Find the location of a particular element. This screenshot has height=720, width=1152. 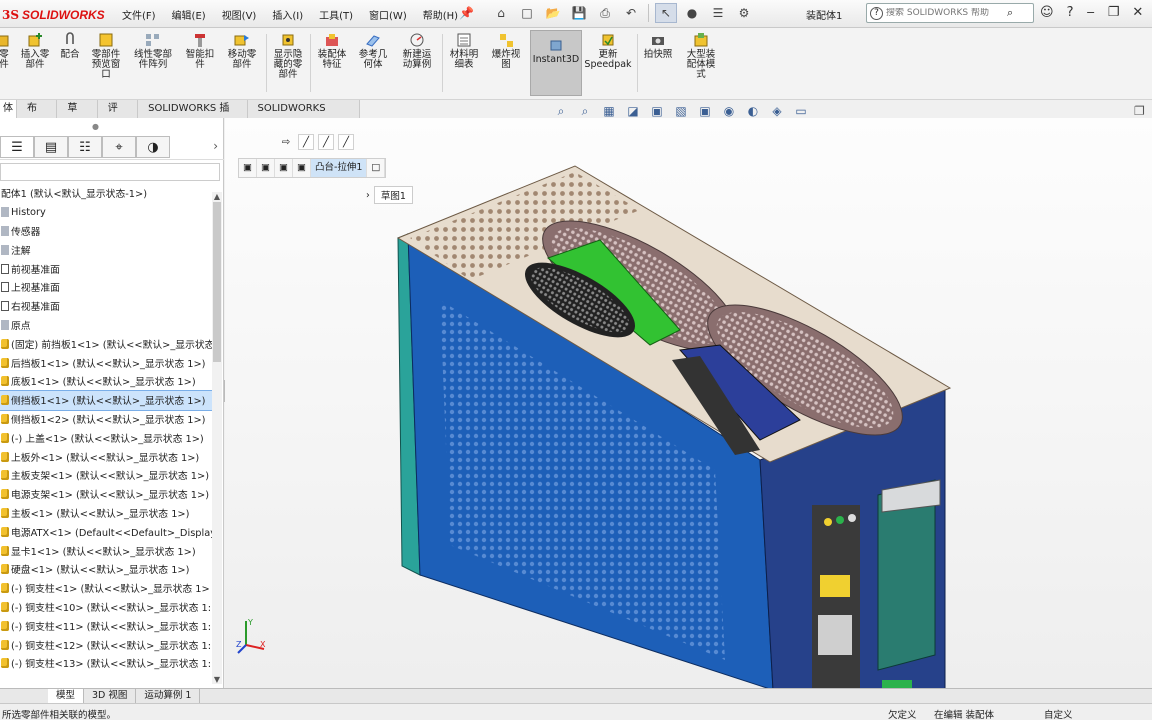

cmd-linear-pattern: 线性零部 件阵列 is located at coordinates (153, 51).